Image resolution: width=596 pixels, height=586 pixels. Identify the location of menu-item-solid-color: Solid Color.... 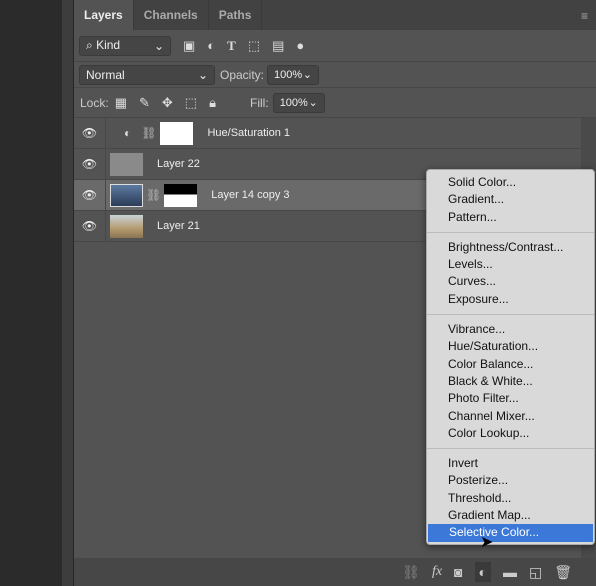
(510, 182).